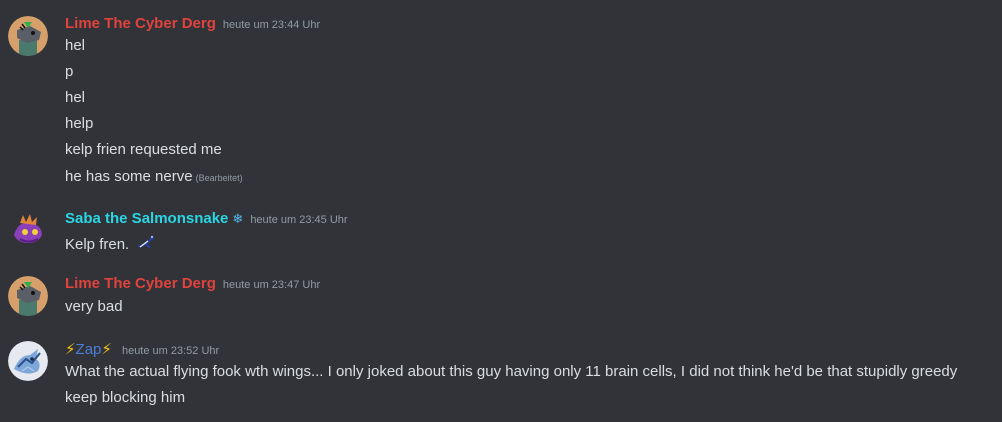  I want to click on snowflake-icon: ❄, so click(237, 219).